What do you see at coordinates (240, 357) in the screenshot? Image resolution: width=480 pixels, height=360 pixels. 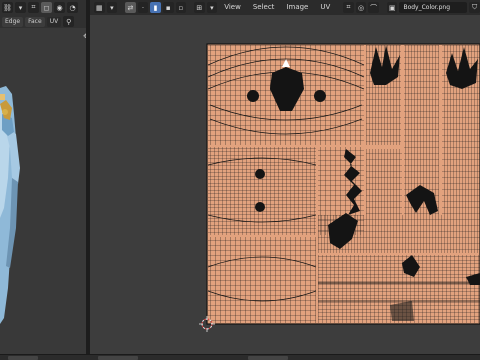 I see `timeline-strip` at bounding box center [240, 357].